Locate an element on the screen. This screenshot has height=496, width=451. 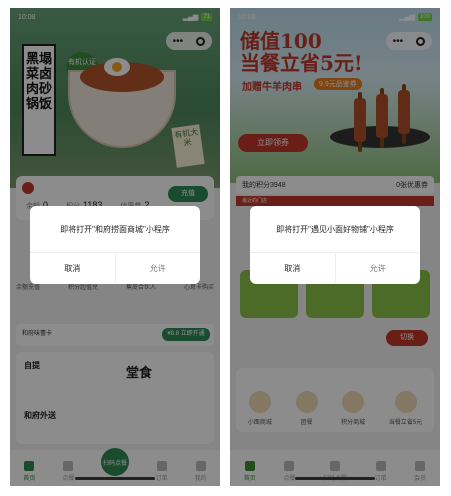
dialog-message: 即将打开"和府捞面商城"小程序 is located at coordinates (115, 229).